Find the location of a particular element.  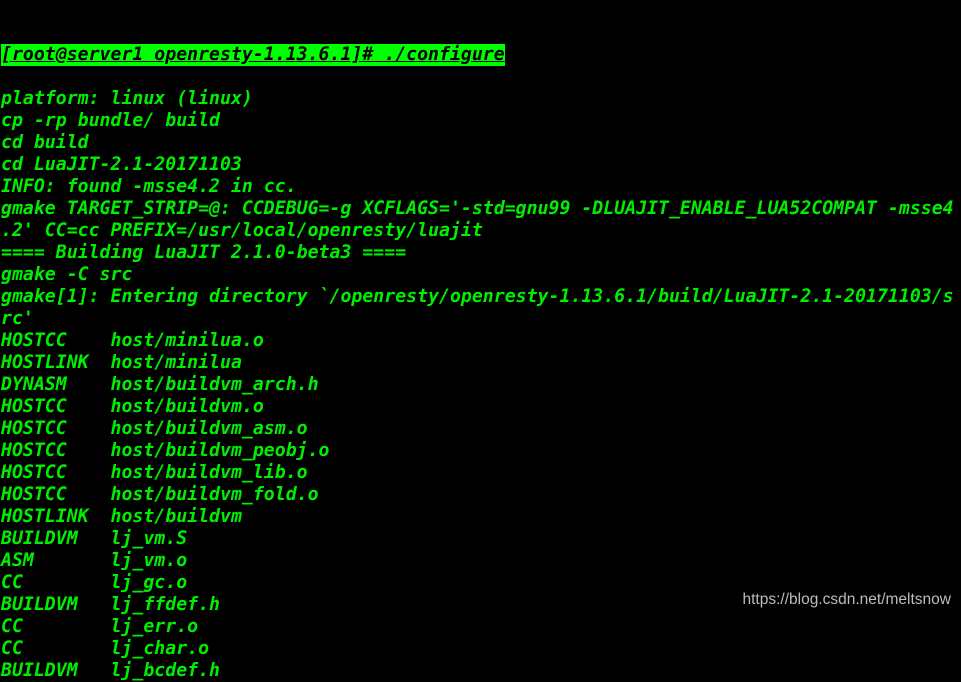

output-line: cp -rp bundle/ build is located at coordinates (110, 120).